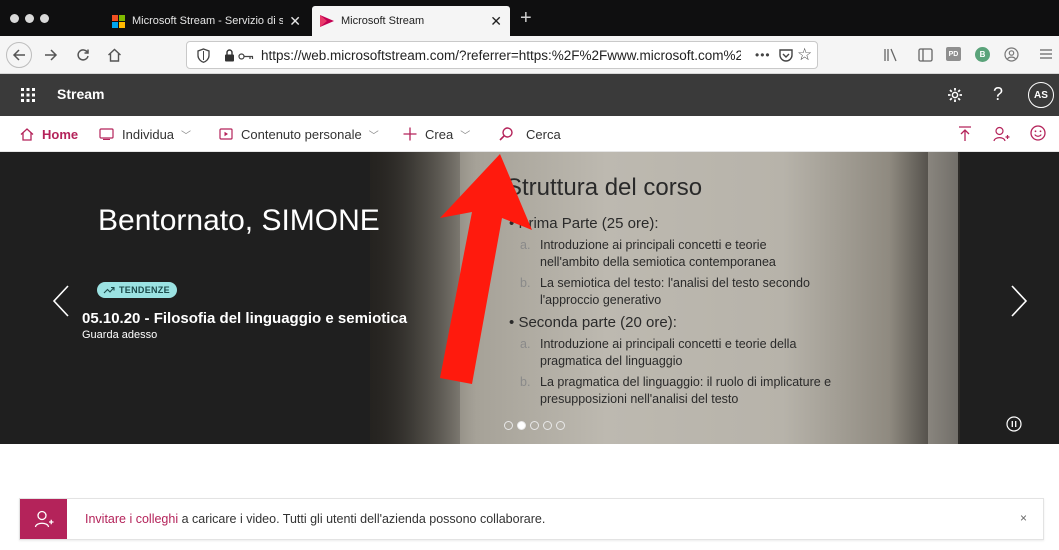 The image size is (1059, 550). Describe the element at coordinates (639, 399) in the screenshot. I see `slide-item-cont: presupposizioni nell'analisi del testo` at that location.